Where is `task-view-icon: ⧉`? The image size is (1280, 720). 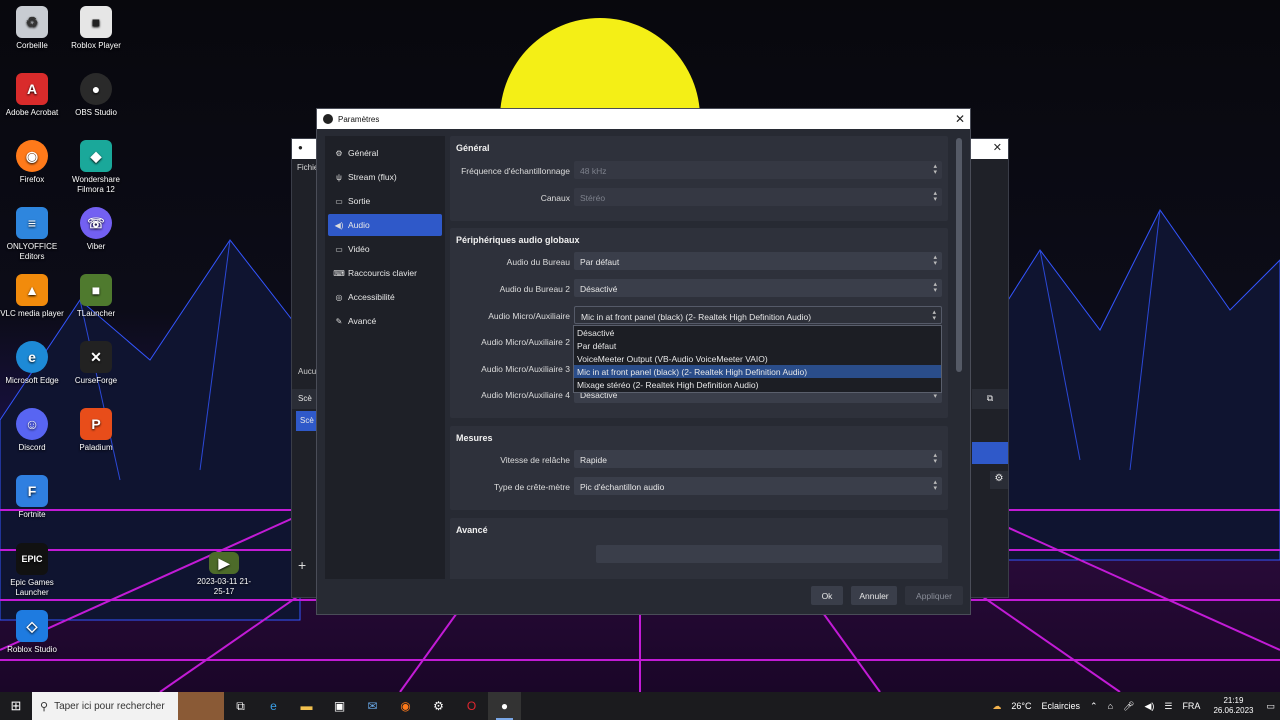 task-view-icon: ⧉ is located at coordinates (240, 706).